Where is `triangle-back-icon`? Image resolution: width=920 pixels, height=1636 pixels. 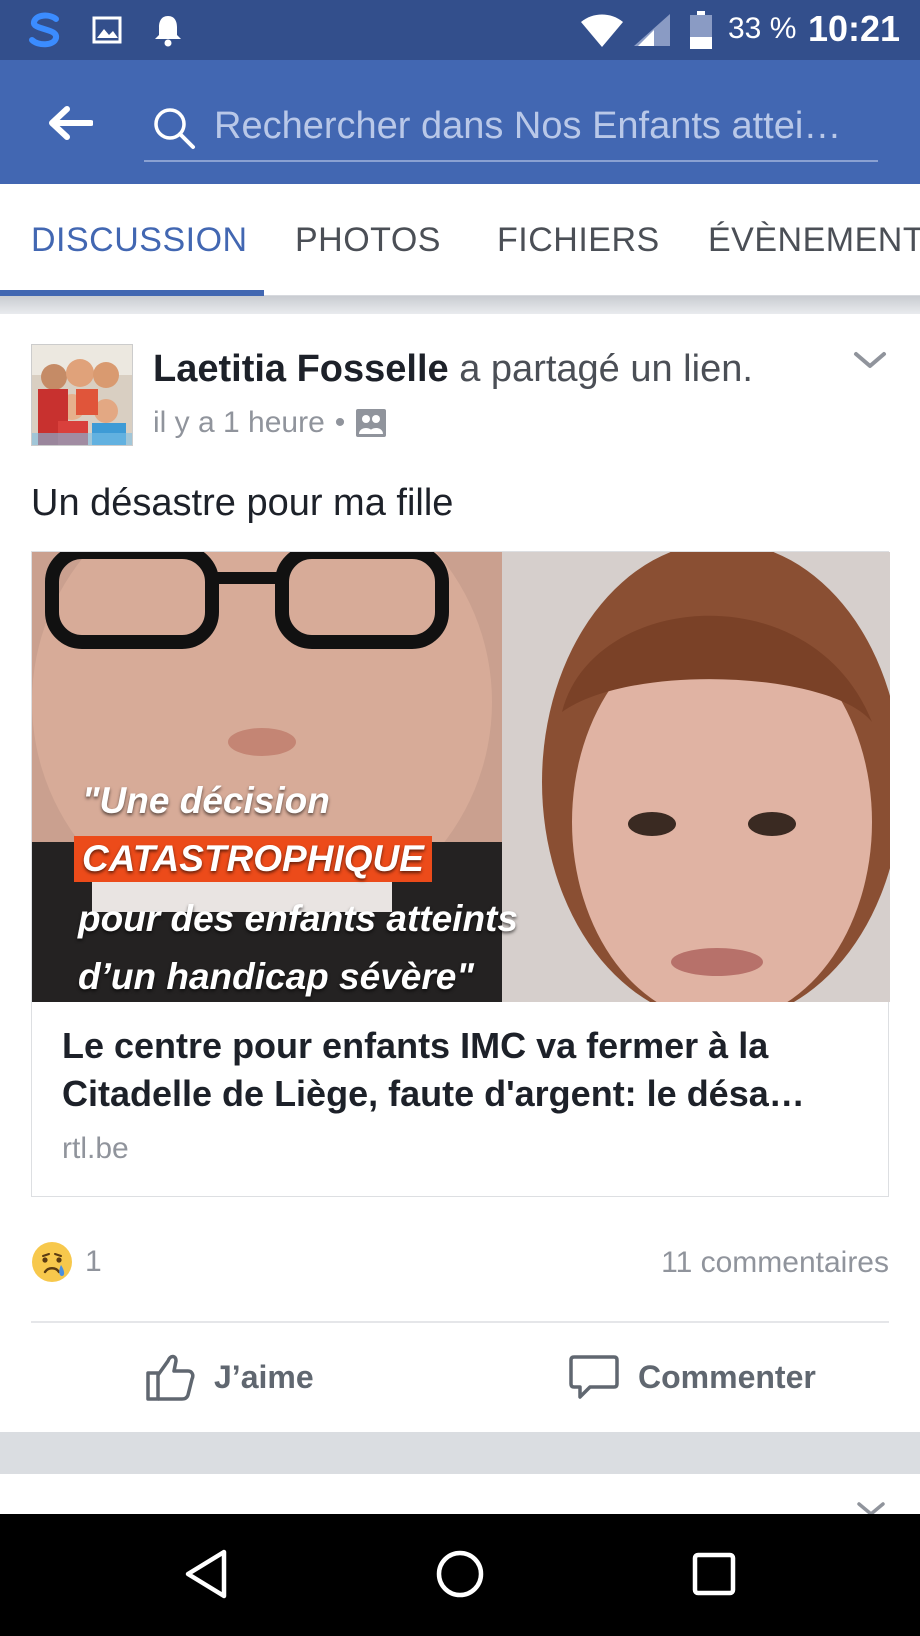 triangle-back-icon is located at coordinates (206, 1574).